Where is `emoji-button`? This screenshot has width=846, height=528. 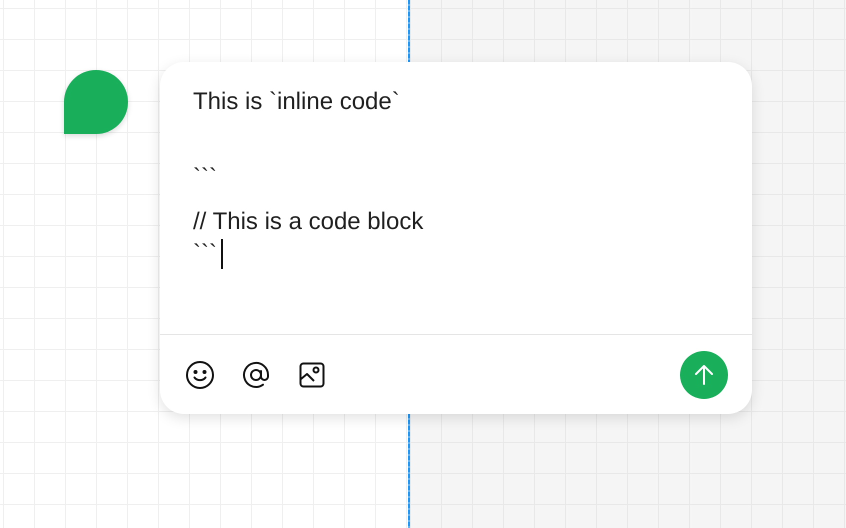
emoji-button is located at coordinates (200, 374).